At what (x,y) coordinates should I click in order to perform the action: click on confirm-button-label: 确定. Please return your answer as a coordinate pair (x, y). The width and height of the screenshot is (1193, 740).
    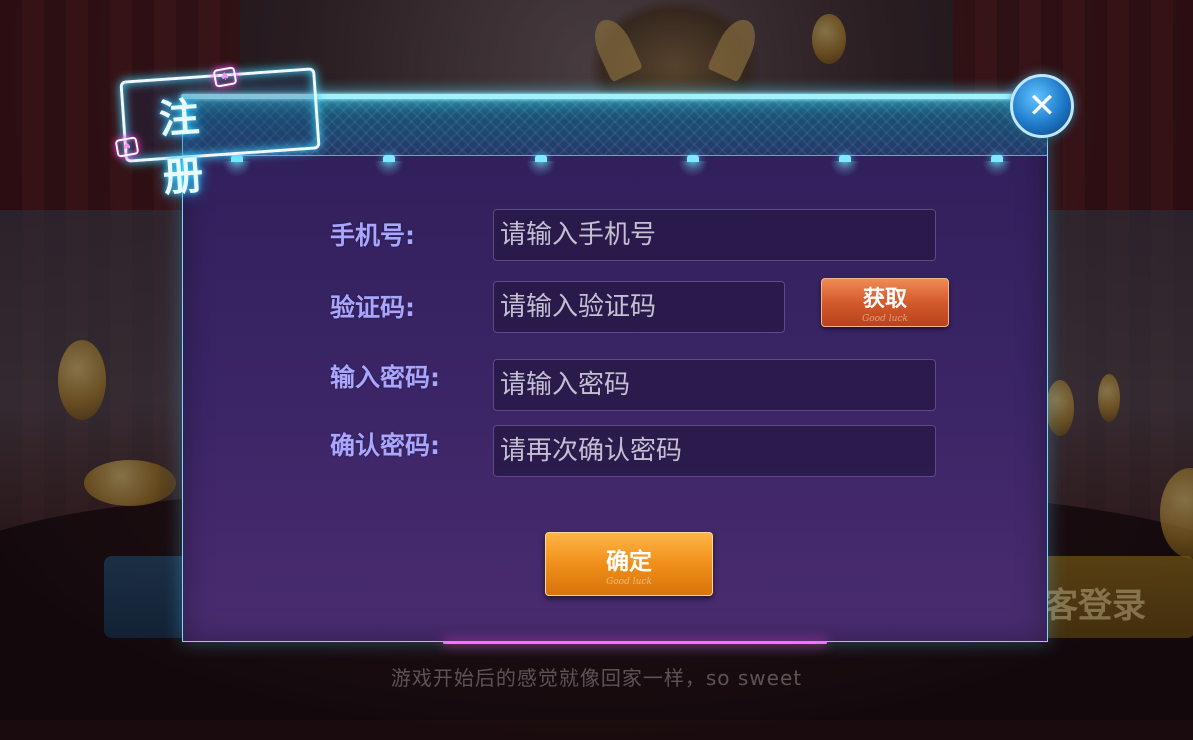
    Looking at the image, I should click on (629, 561).